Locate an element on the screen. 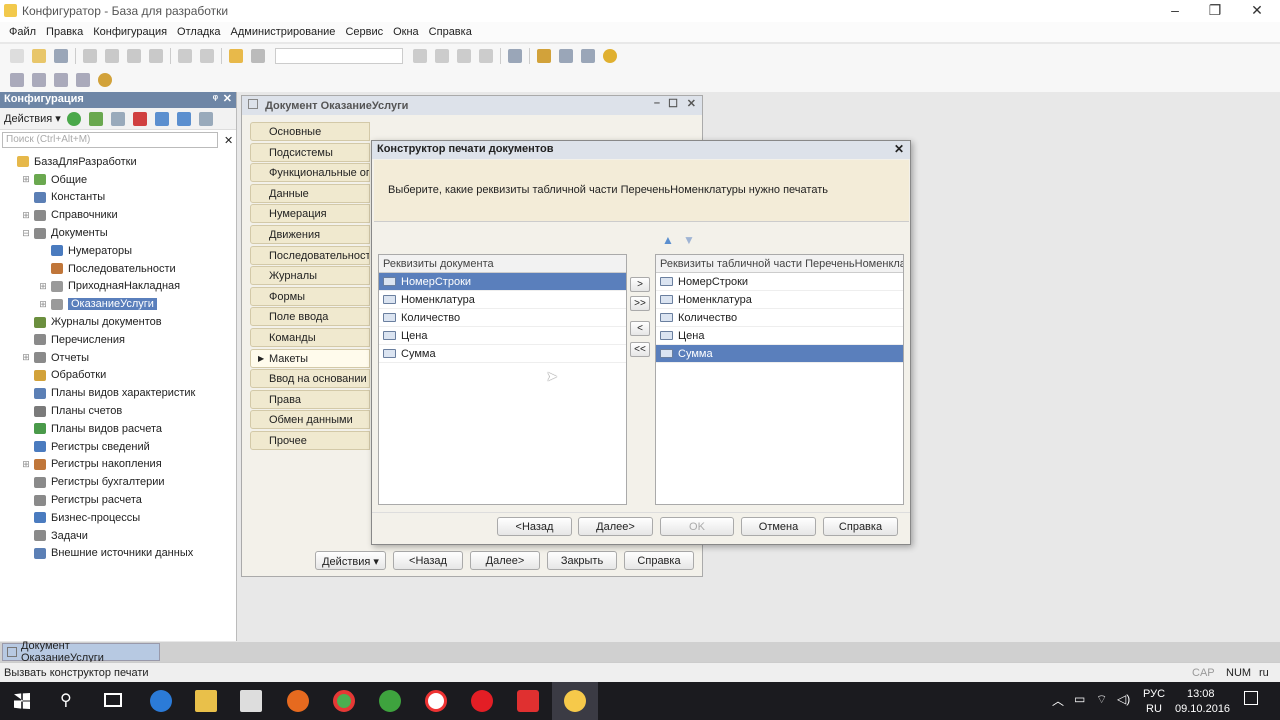 This screenshot has height=720, width=1280. tree-item: Планы видов расчета is located at coordinates (118, 429).